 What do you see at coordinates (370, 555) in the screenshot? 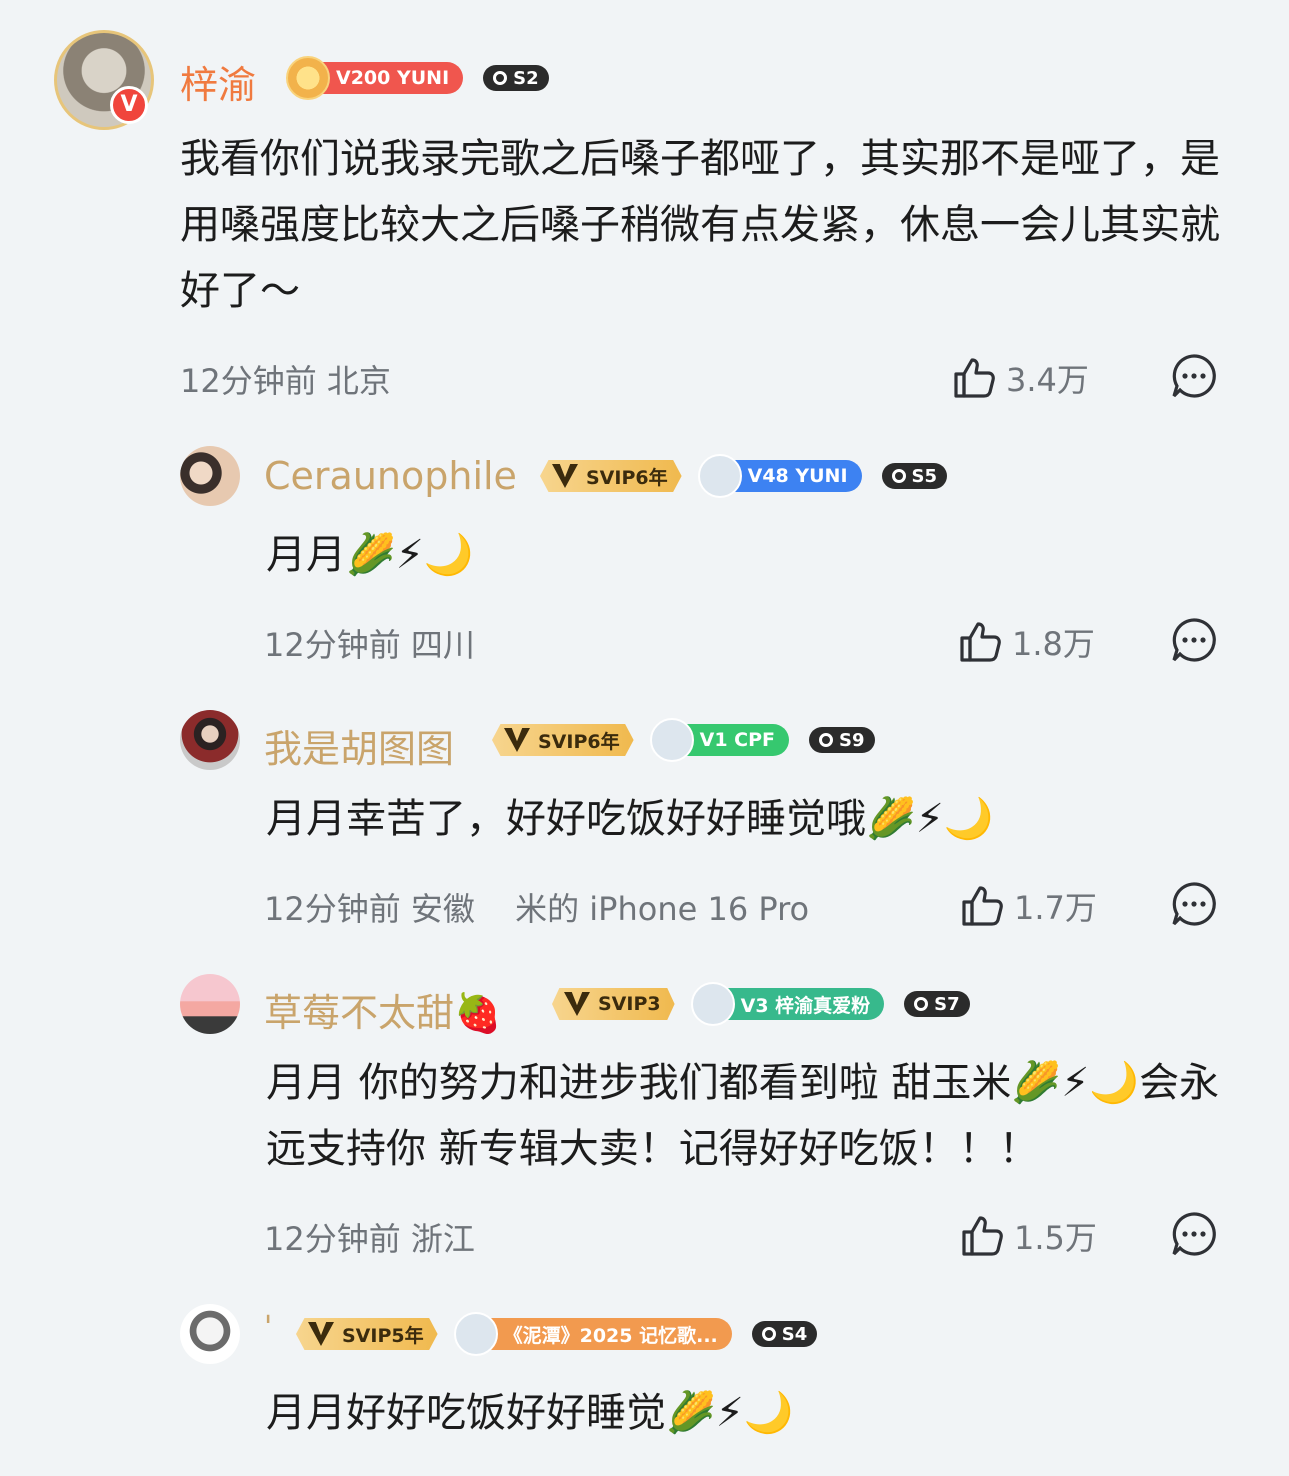
I see `comment-text: 月月🌽⚡🌙` at bounding box center [370, 555].